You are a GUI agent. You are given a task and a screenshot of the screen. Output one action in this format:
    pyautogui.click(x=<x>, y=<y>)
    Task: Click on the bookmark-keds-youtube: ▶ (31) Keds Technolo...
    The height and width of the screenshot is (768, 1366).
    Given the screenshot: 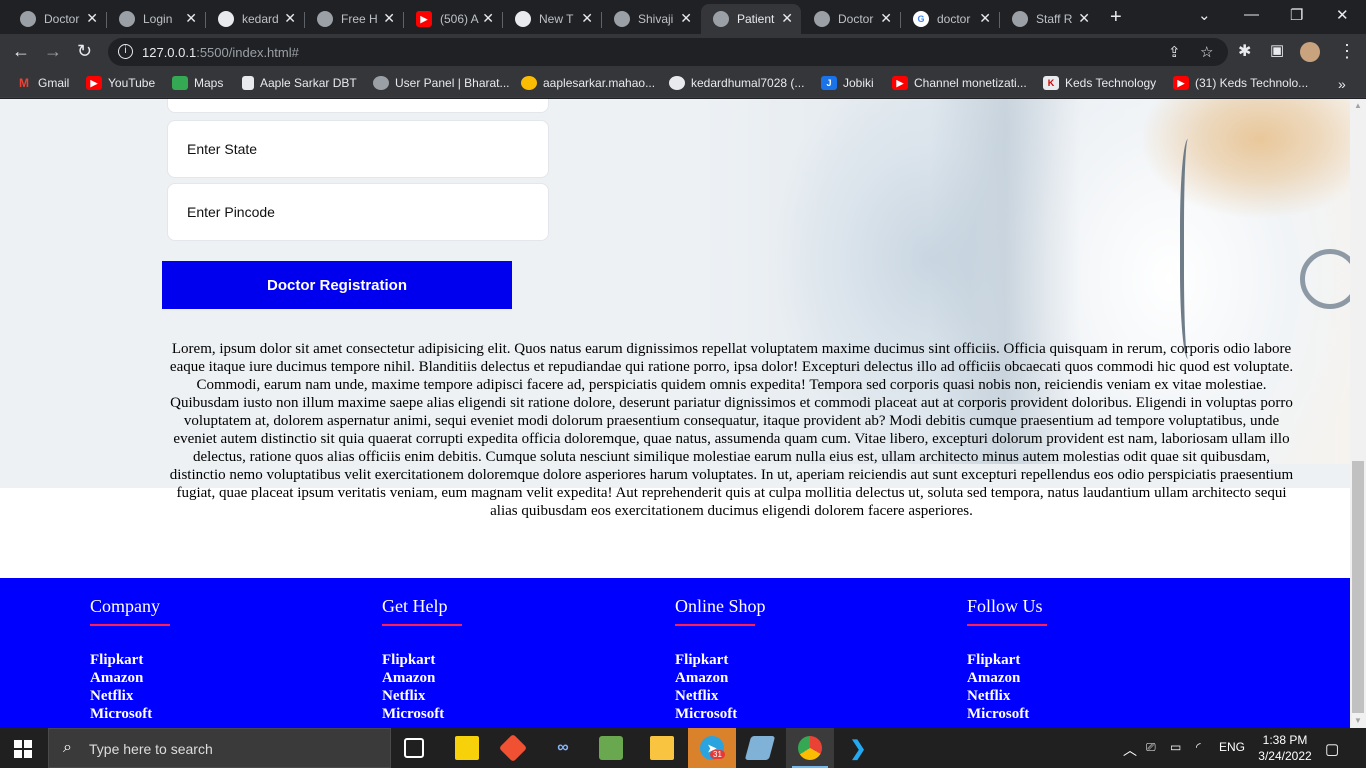 What is the action you would take?
    pyautogui.click(x=1240, y=83)
    